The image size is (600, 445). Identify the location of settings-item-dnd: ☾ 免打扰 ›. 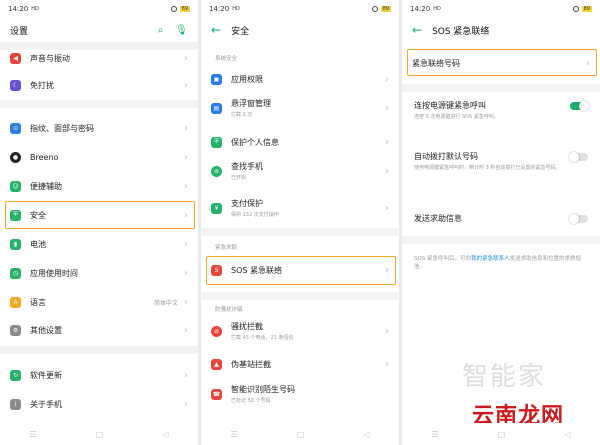
(99, 85).